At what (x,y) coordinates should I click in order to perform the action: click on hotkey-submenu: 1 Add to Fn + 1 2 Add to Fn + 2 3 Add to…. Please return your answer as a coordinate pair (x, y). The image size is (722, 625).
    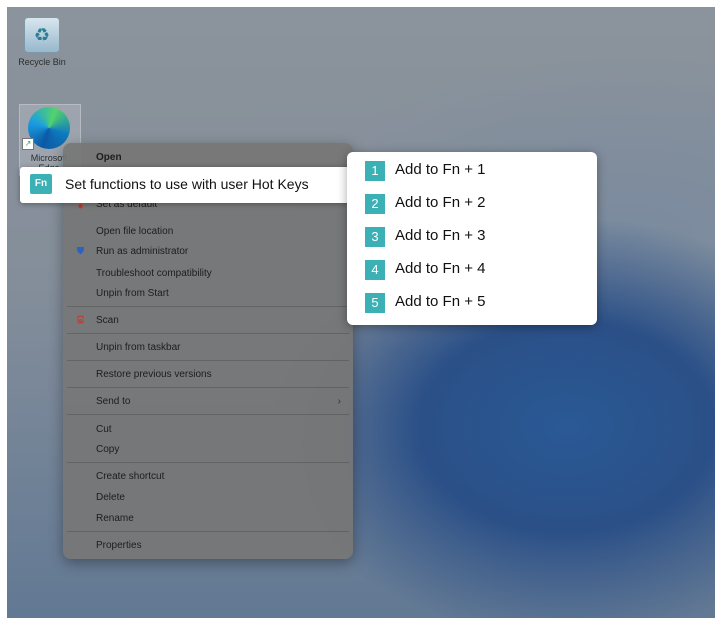
    Looking at the image, I should click on (472, 238).